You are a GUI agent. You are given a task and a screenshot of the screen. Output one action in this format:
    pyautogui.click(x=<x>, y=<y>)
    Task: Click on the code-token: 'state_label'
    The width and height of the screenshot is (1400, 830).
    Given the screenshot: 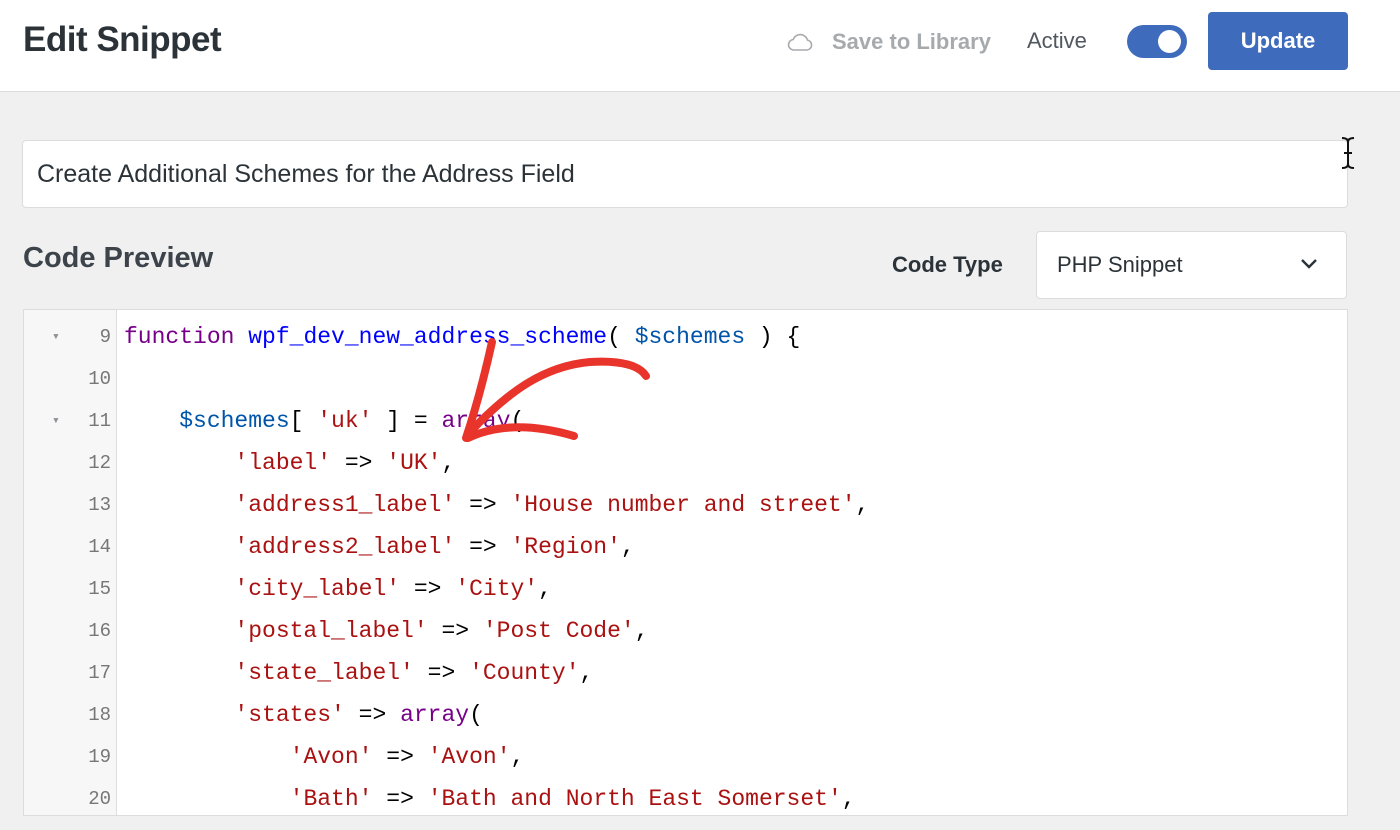 What is the action you would take?
    pyautogui.click(x=324, y=673)
    